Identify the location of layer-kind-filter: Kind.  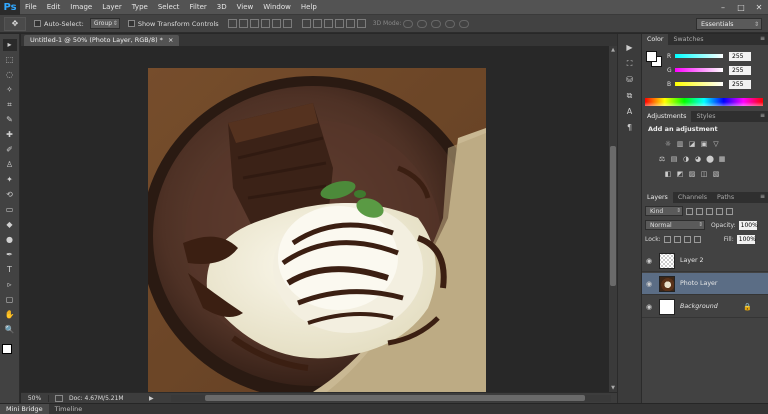
(664, 211).